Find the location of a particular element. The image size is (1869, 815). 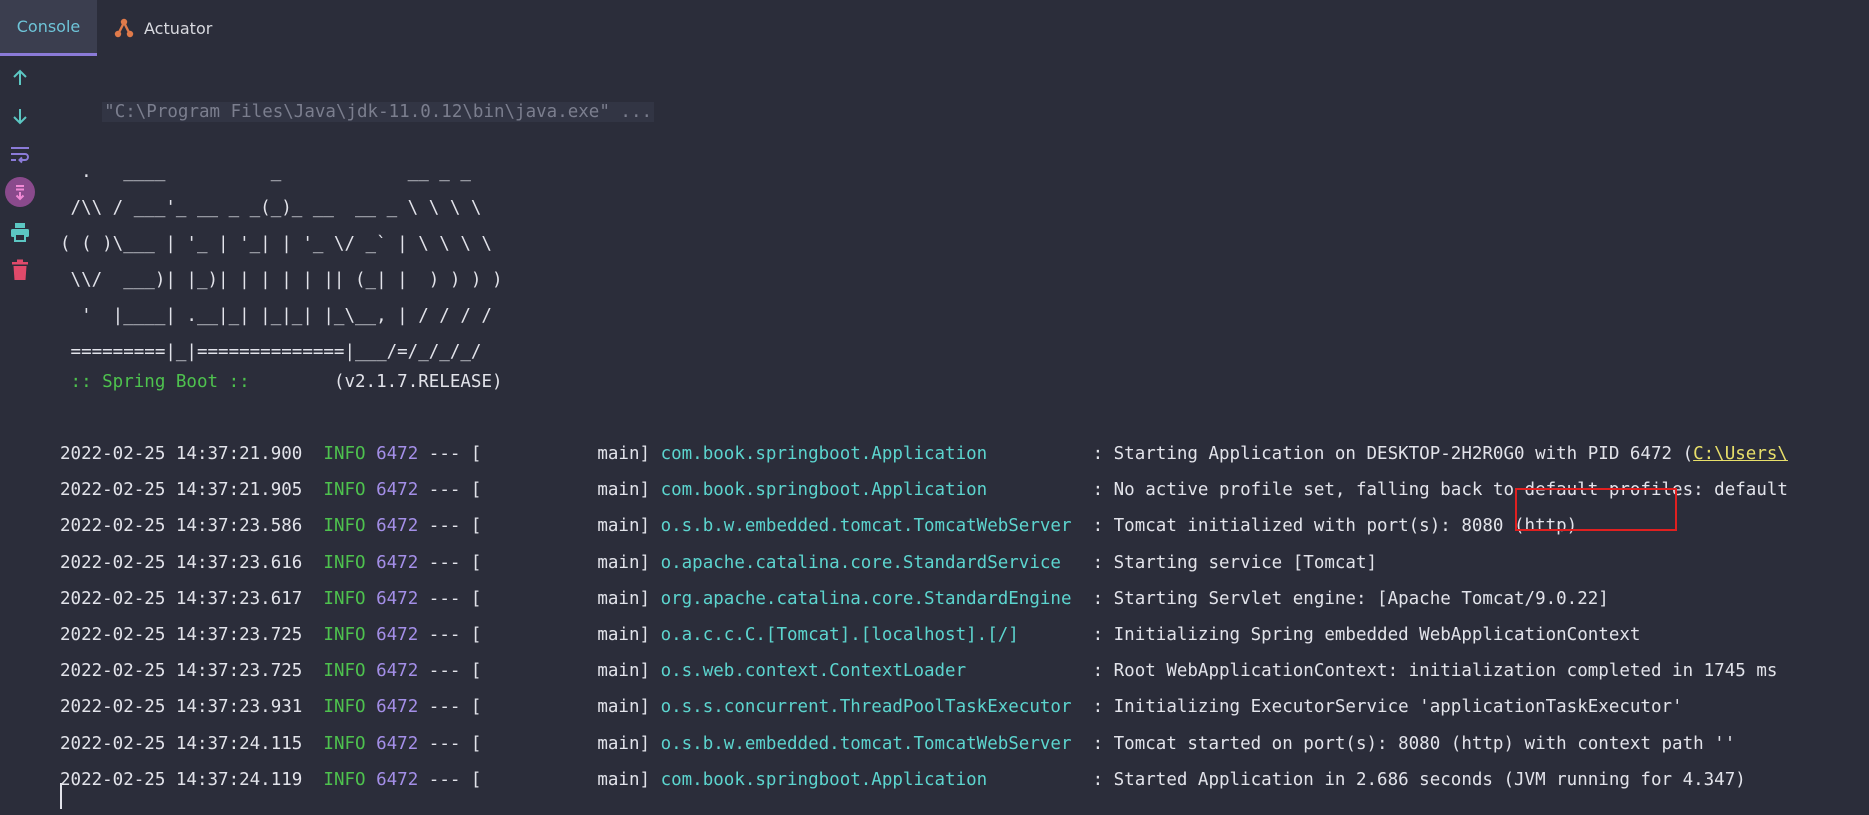

spring-boot-label: :: Spring Boot :: is located at coordinates (160, 382).